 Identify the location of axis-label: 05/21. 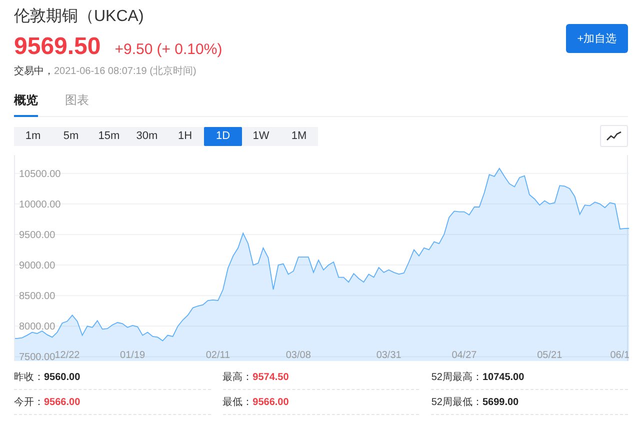
(549, 355).